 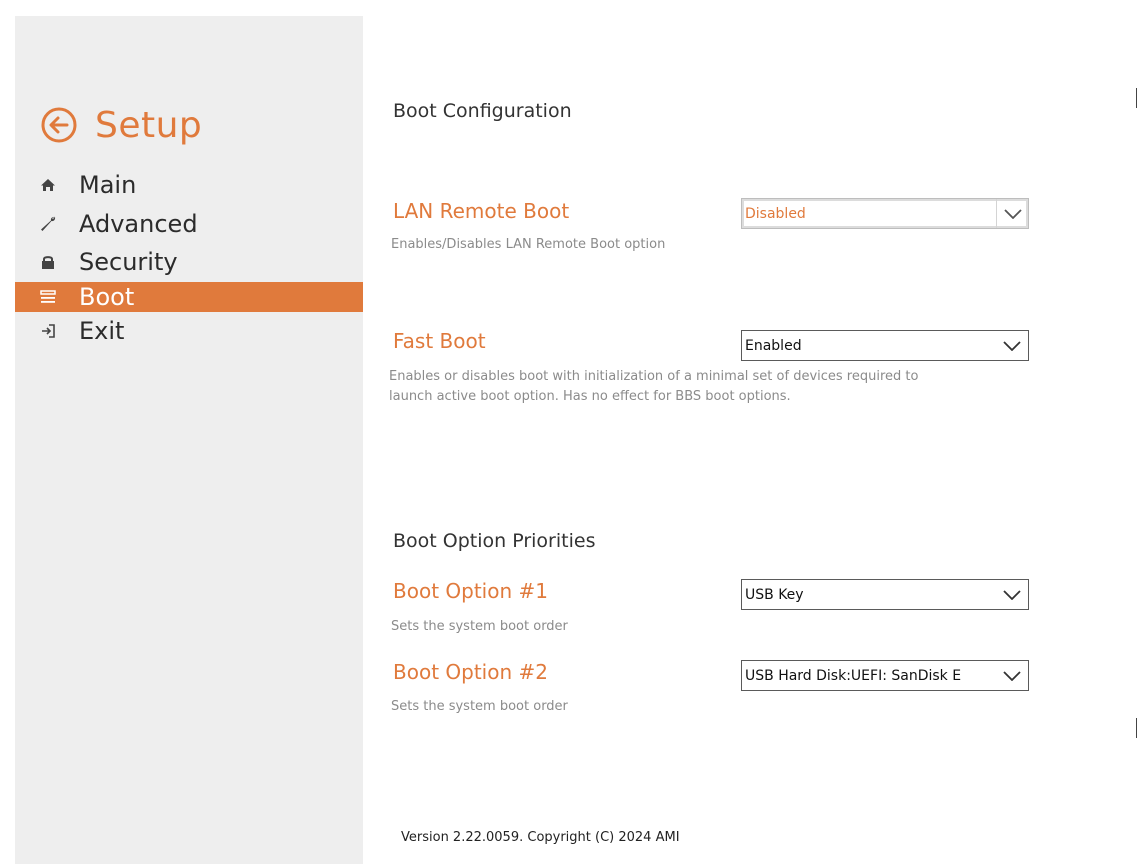 I want to click on sidebar-item-label: Advanced, so click(x=138, y=223).